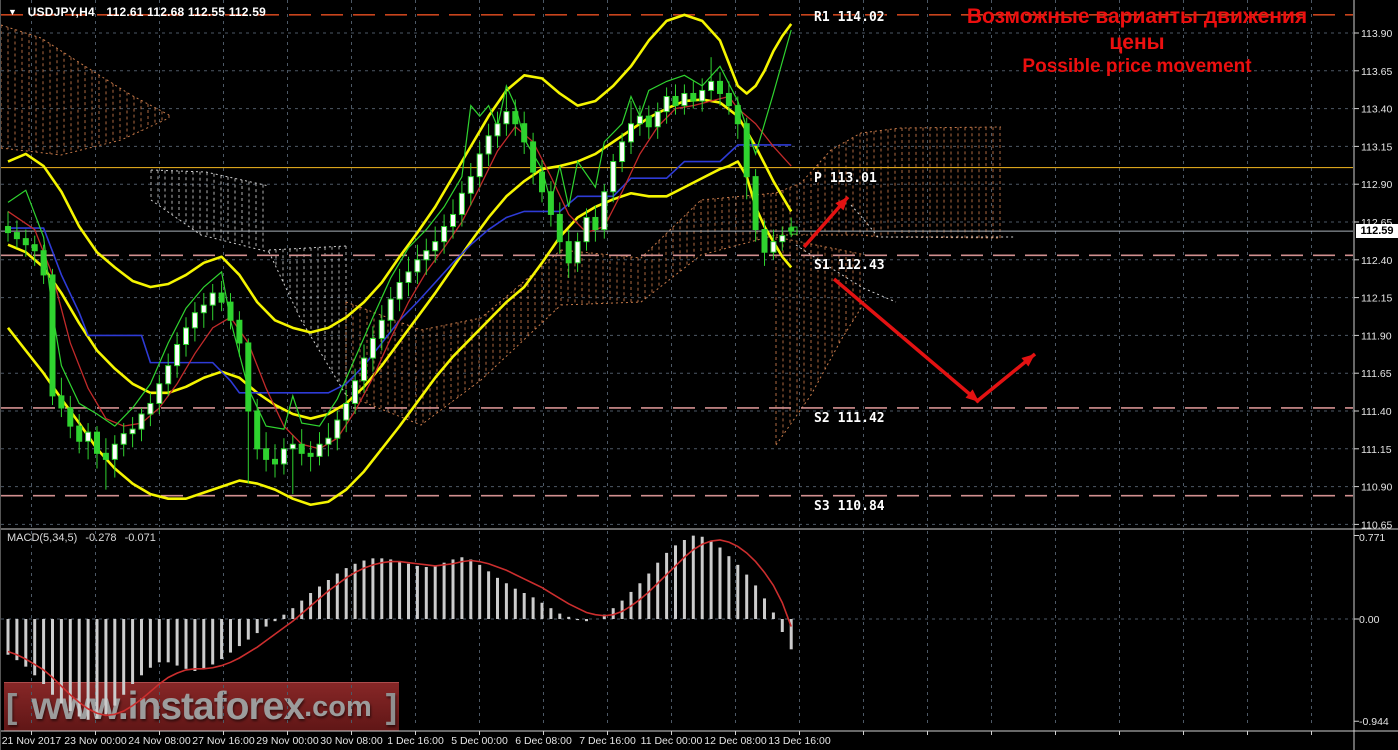 This screenshot has height=750, width=1398. What do you see at coordinates (1376, 185) in the screenshot?
I see `svg-text: 112.90` at bounding box center [1376, 185].